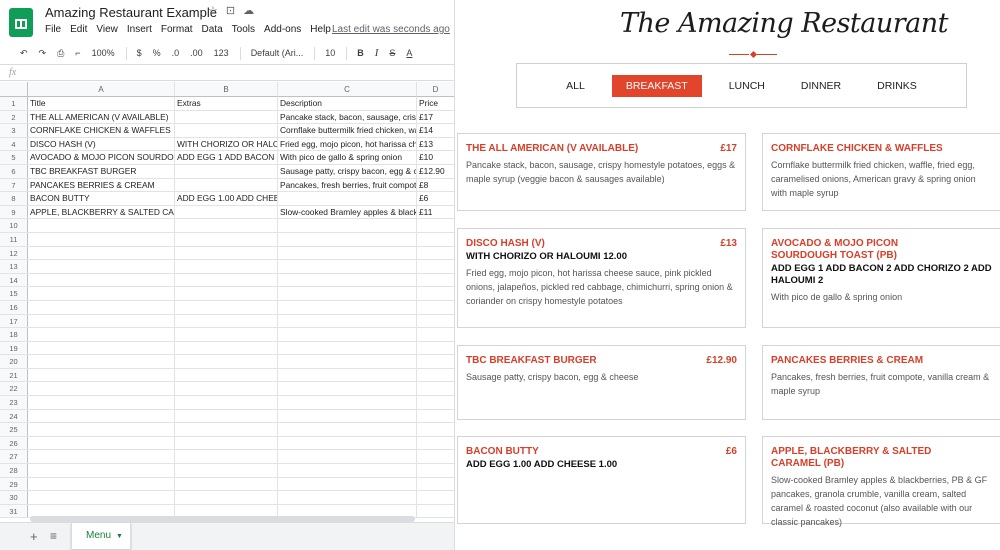  Describe the element at coordinates (14, 443) in the screenshot. I see `row-number: 26` at that location.